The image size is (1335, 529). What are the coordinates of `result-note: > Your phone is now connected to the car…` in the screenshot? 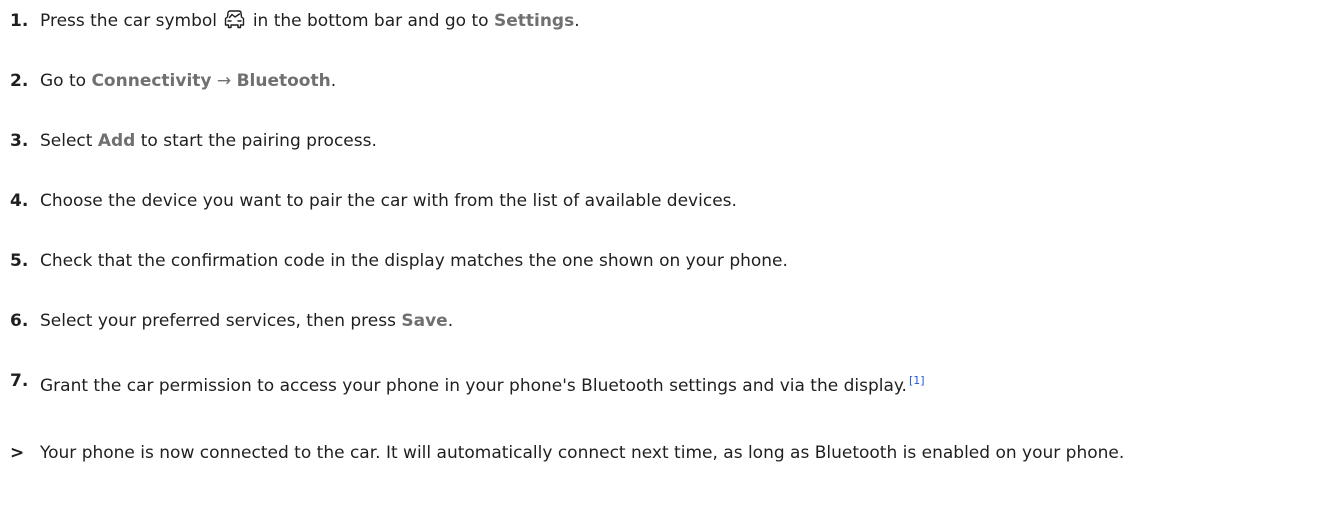 It's located at (665, 453).